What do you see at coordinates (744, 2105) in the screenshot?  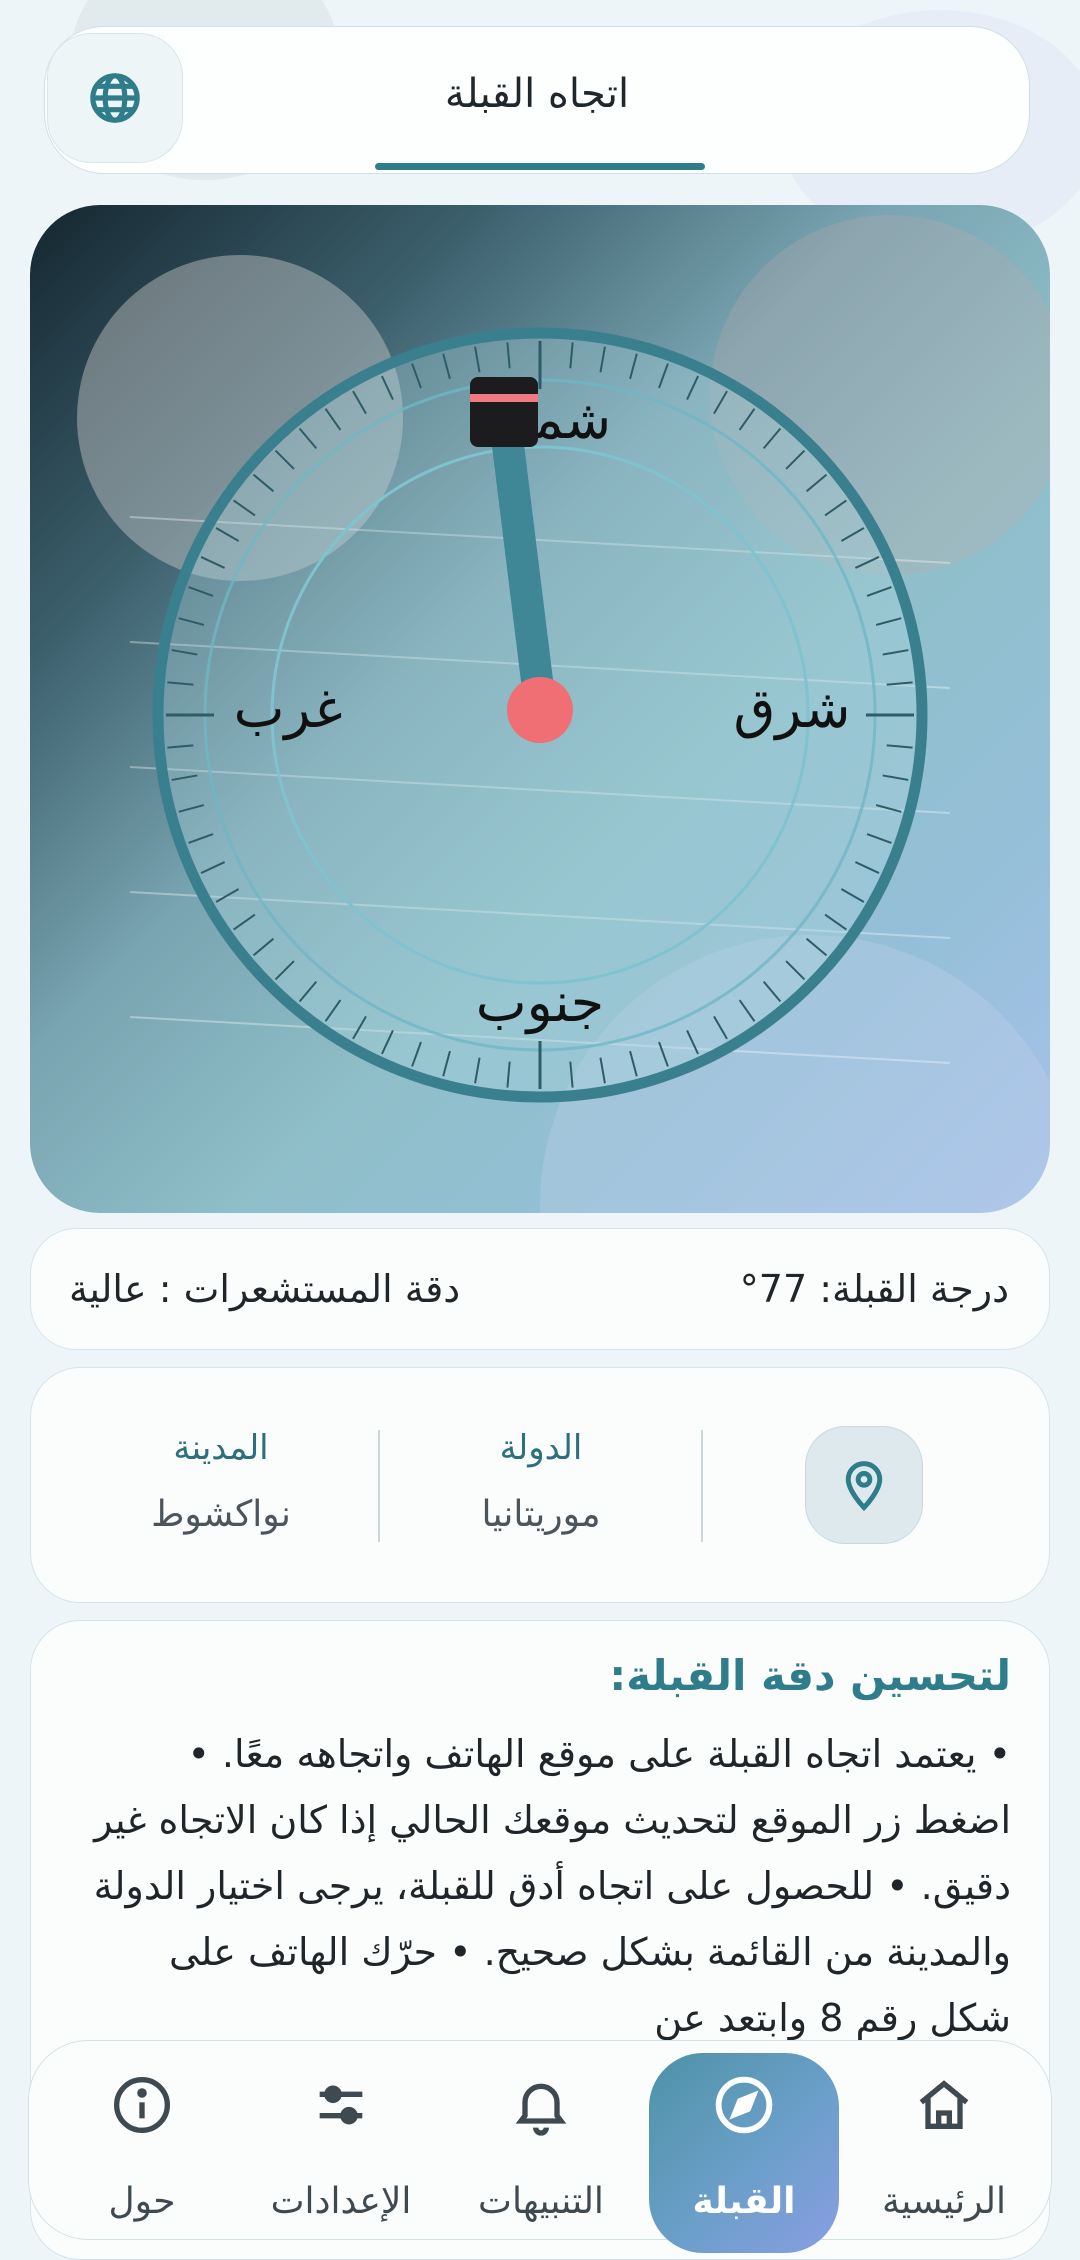 I see `compass-icon` at bounding box center [744, 2105].